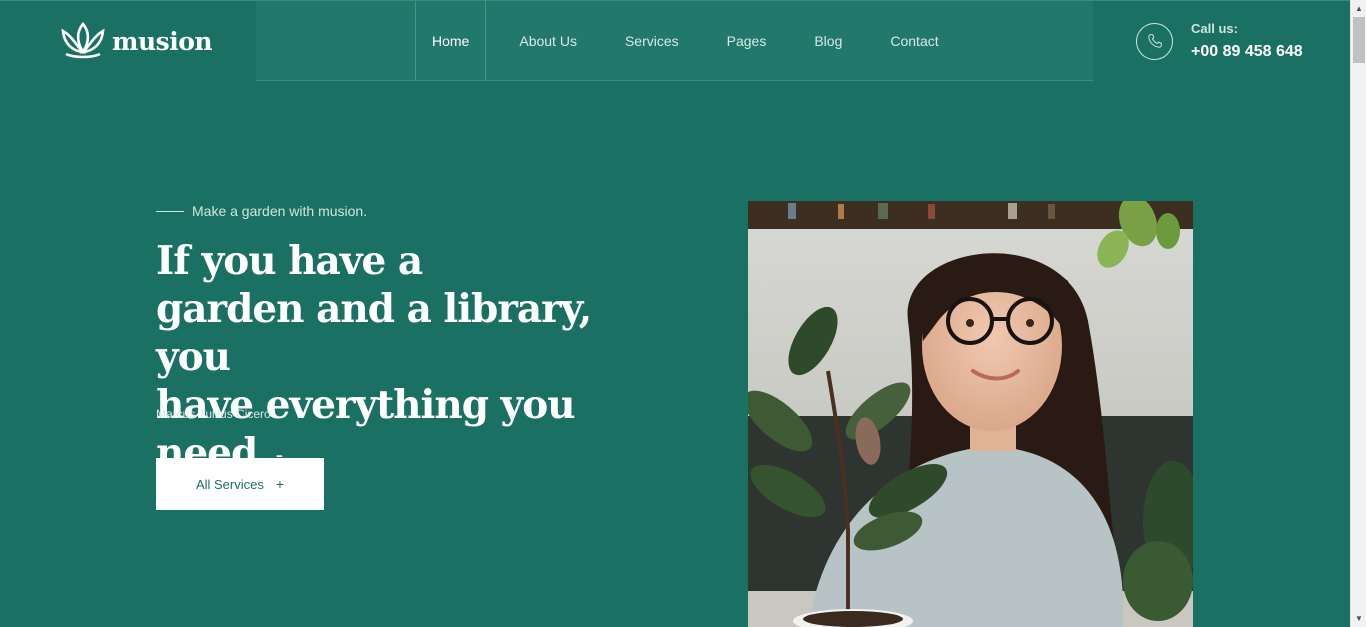 This screenshot has height=627, width=1366. What do you see at coordinates (914, 41) in the screenshot?
I see `nav-contact: Contact` at bounding box center [914, 41].